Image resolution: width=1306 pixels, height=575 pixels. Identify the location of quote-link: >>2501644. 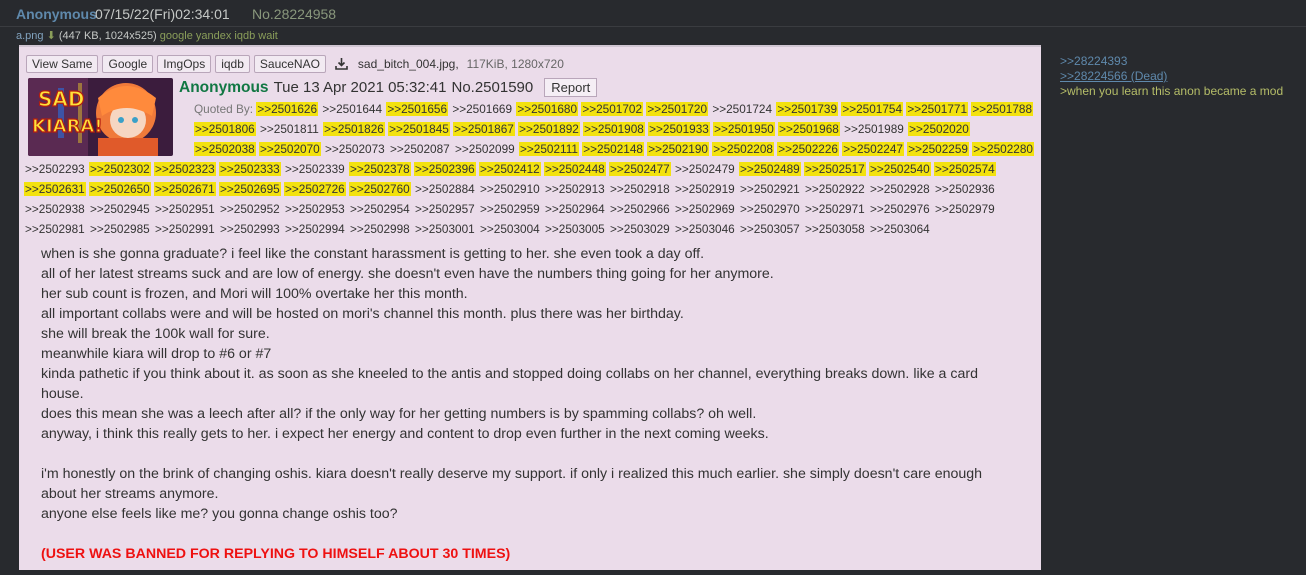
(352, 109).